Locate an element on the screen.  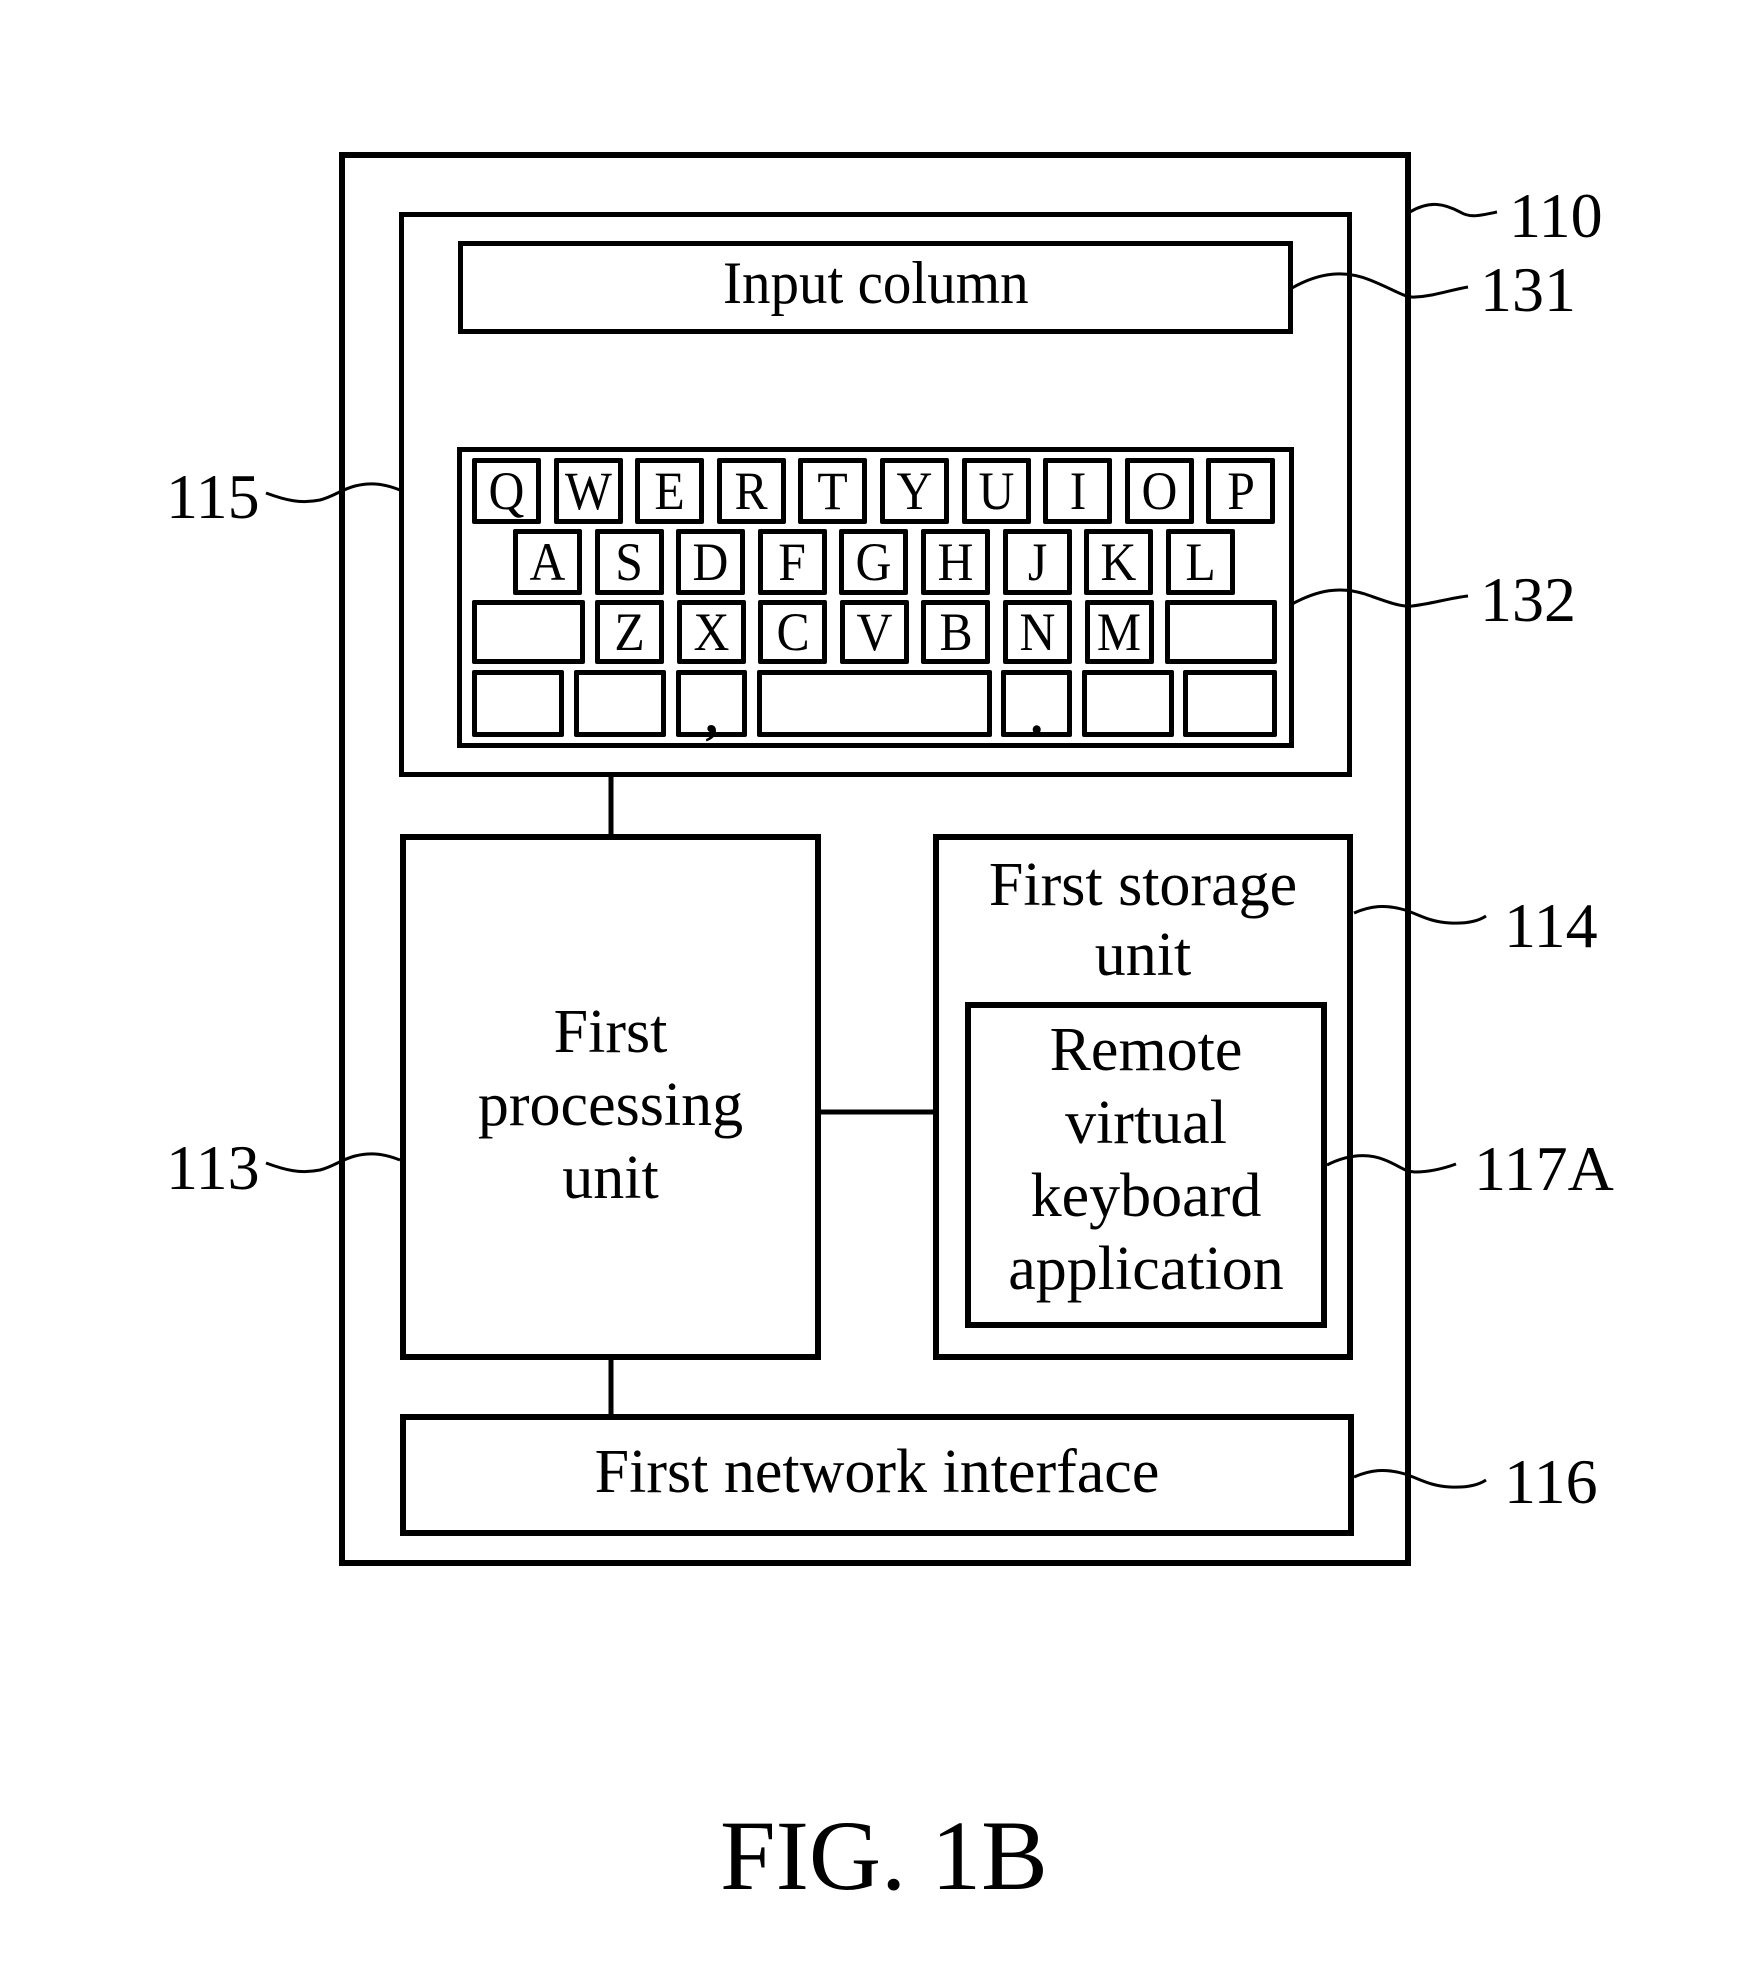
key-label: H is located at coordinates (955, 562).